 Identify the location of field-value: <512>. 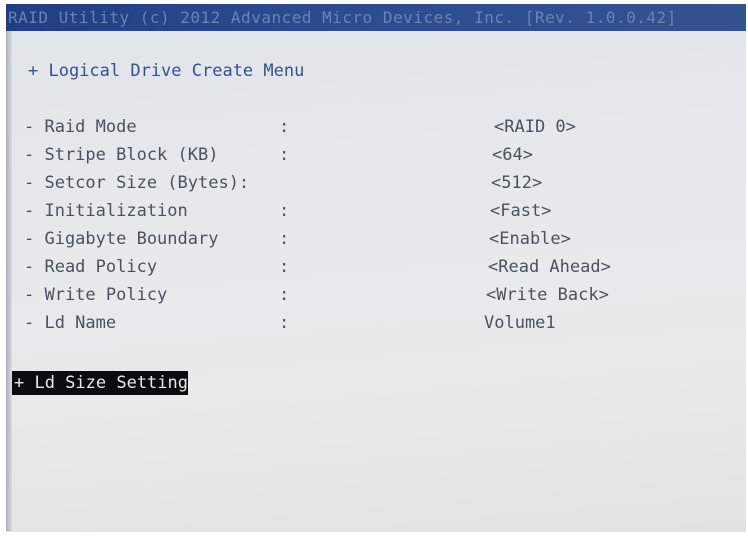
(516, 183).